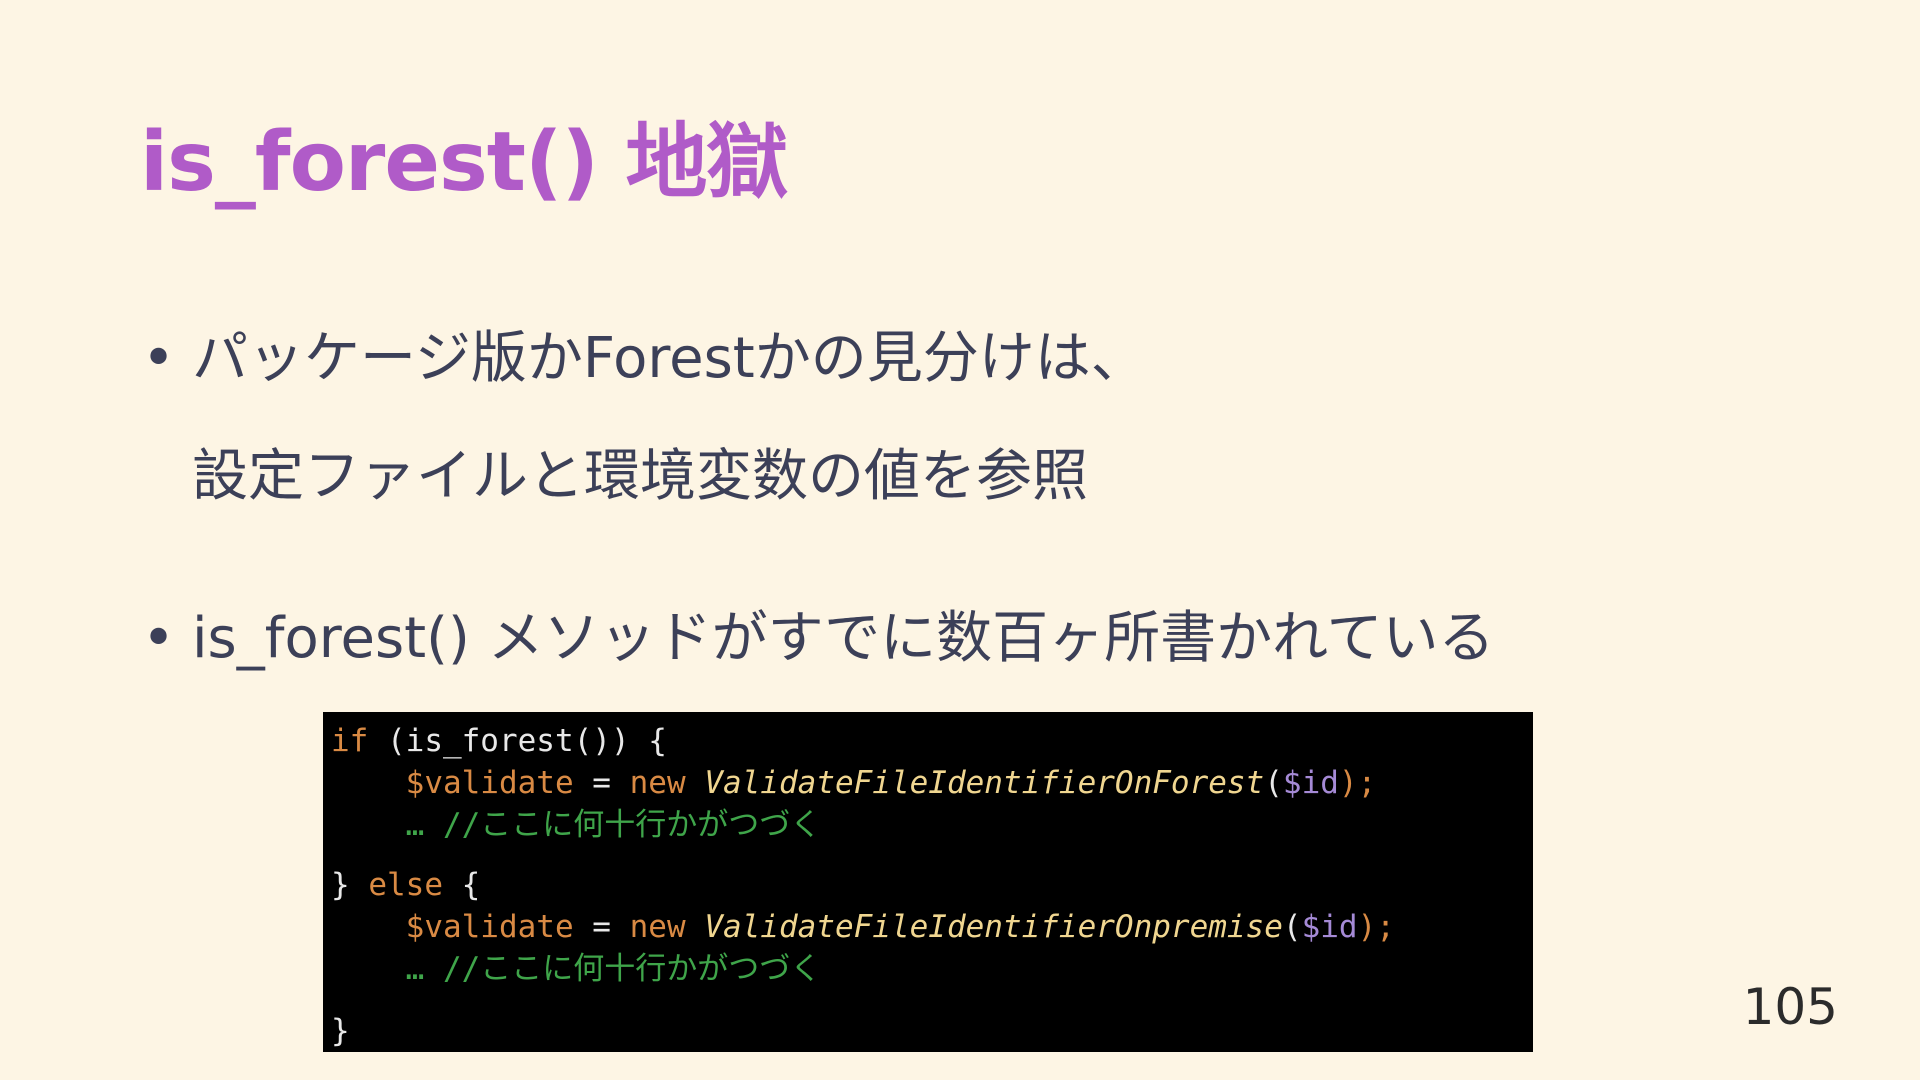 Image resolution: width=1920 pixels, height=1080 pixels. I want to click on bullet-item-2: • is_forest() メソッドがすでに数百ヶ所書かれている, so click(1000, 639).